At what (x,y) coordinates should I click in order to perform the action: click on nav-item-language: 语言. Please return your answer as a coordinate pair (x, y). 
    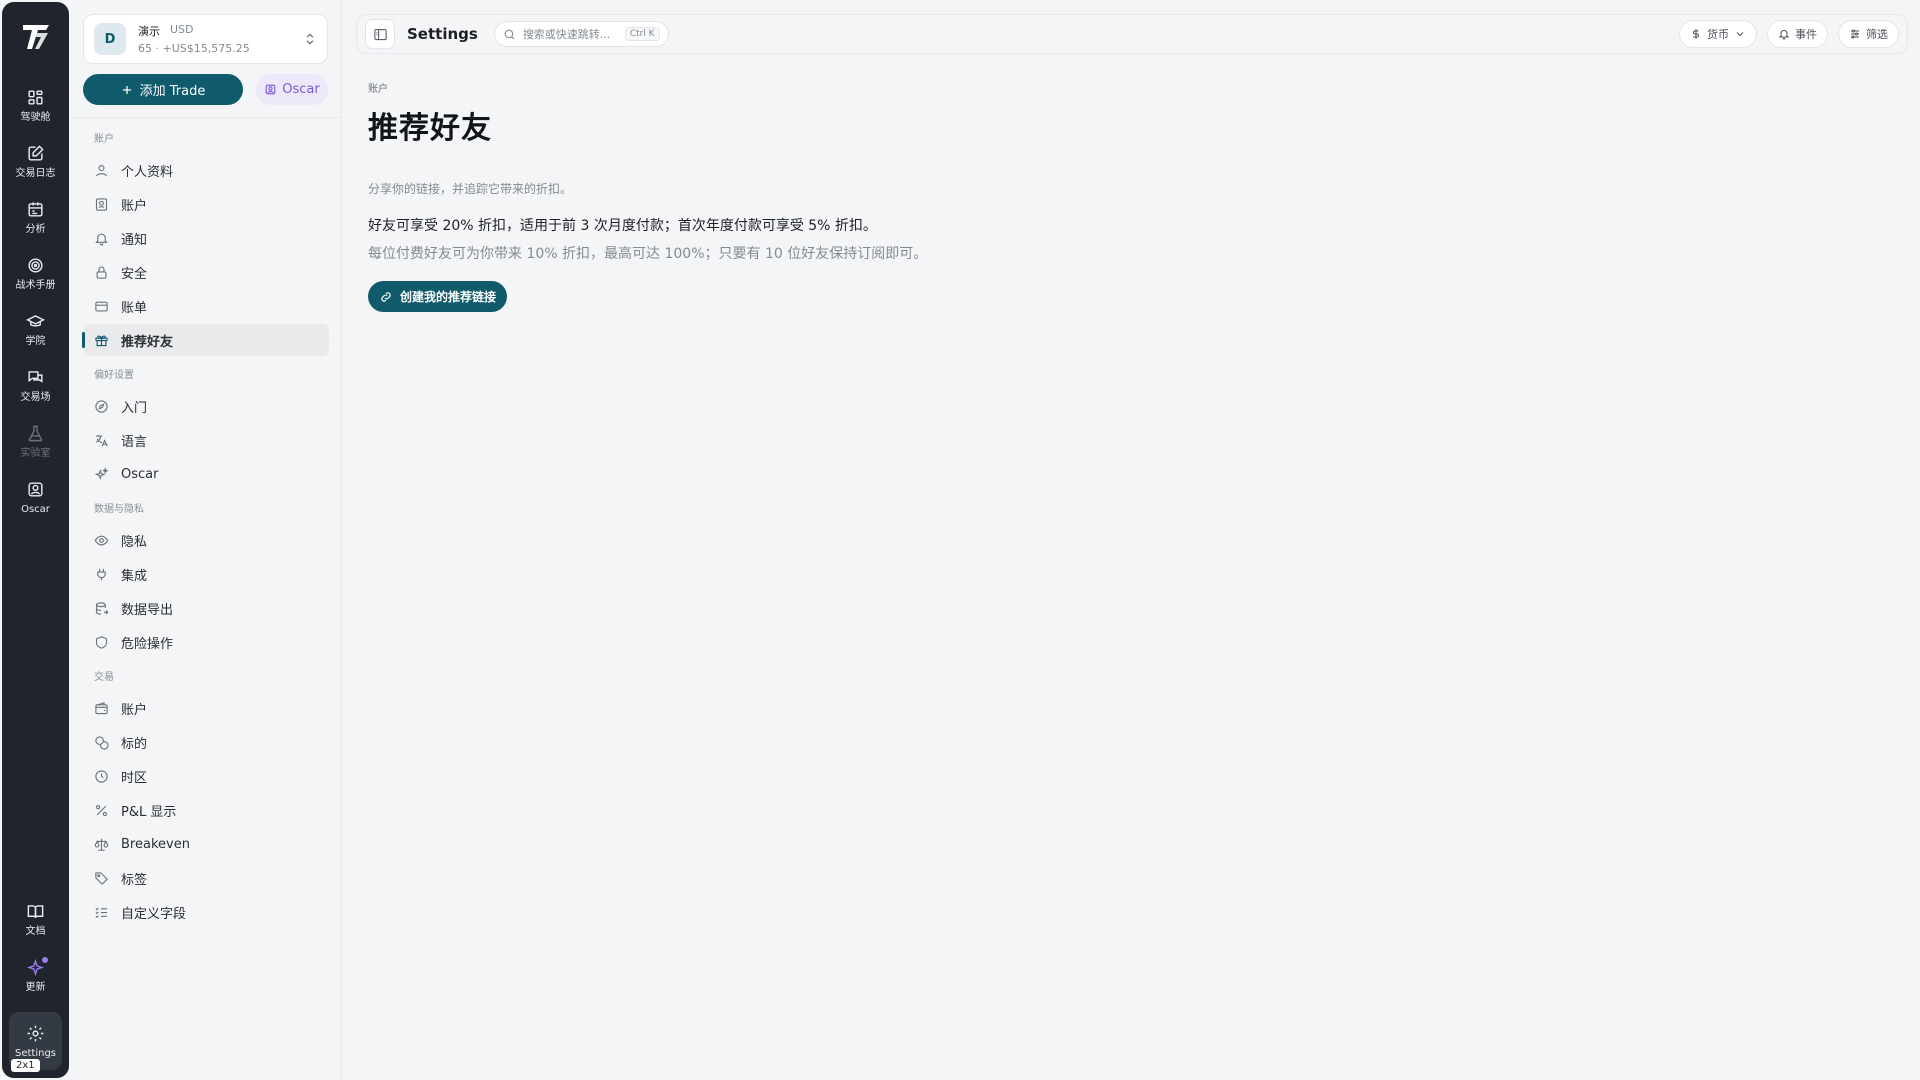
    Looking at the image, I should click on (206, 440).